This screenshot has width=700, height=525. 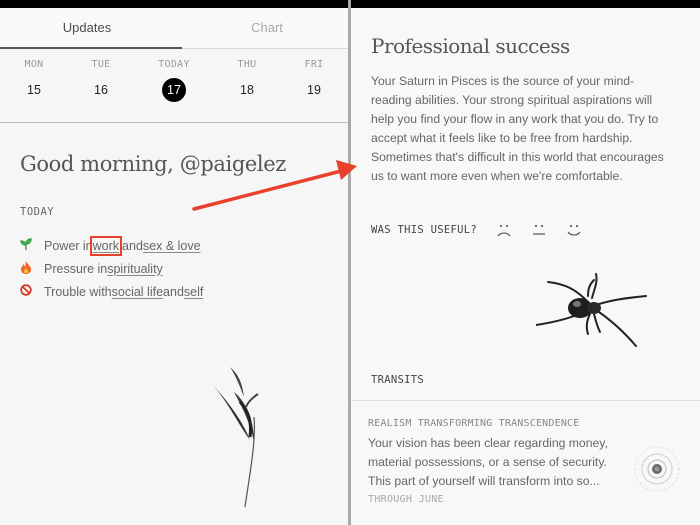 I want to click on item-text: Pressure in, so click(x=76, y=268).